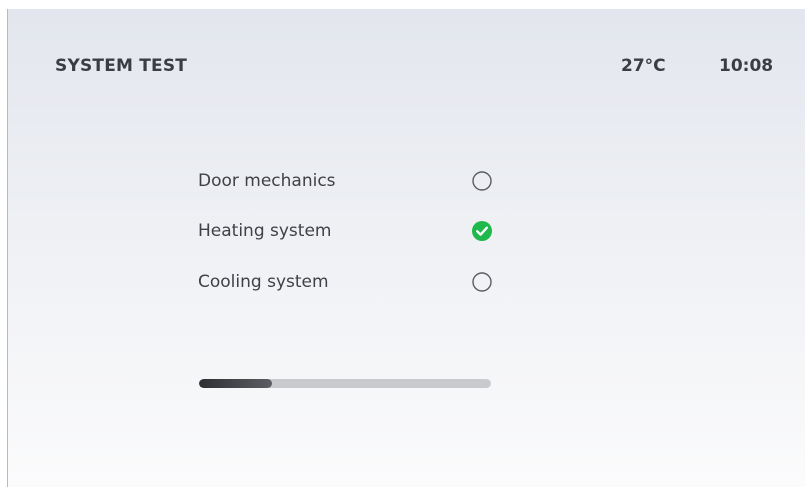 The image size is (805, 487). Describe the element at coordinates (353, 182) in the screenshot. I see `test-row-door-mechanics: Door mechanics` at that location.